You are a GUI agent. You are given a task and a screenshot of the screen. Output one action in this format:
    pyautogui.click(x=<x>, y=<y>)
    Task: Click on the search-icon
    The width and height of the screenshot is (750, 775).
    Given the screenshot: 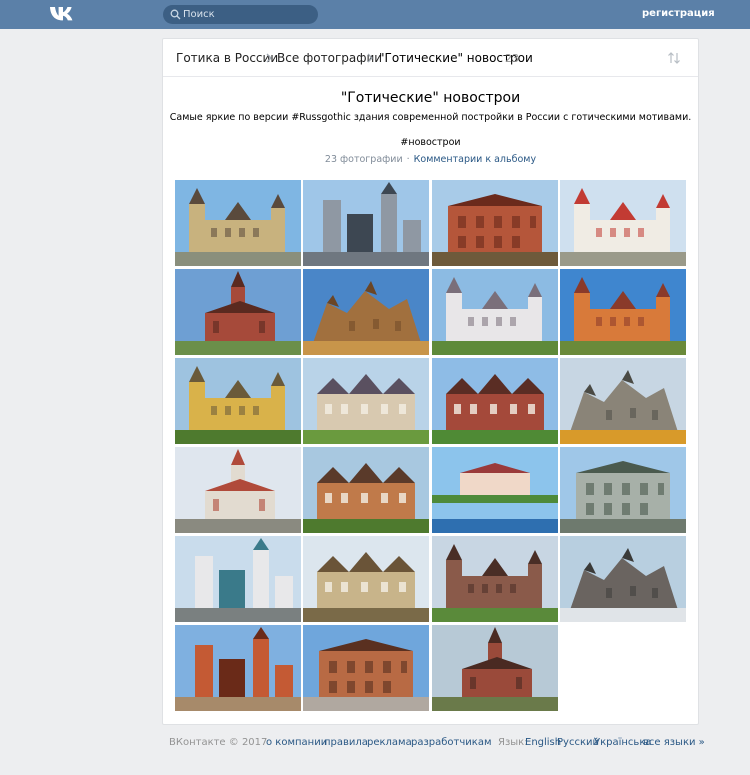 What is the action you would take?
    pyautogui.click(x=175, y=14)
    